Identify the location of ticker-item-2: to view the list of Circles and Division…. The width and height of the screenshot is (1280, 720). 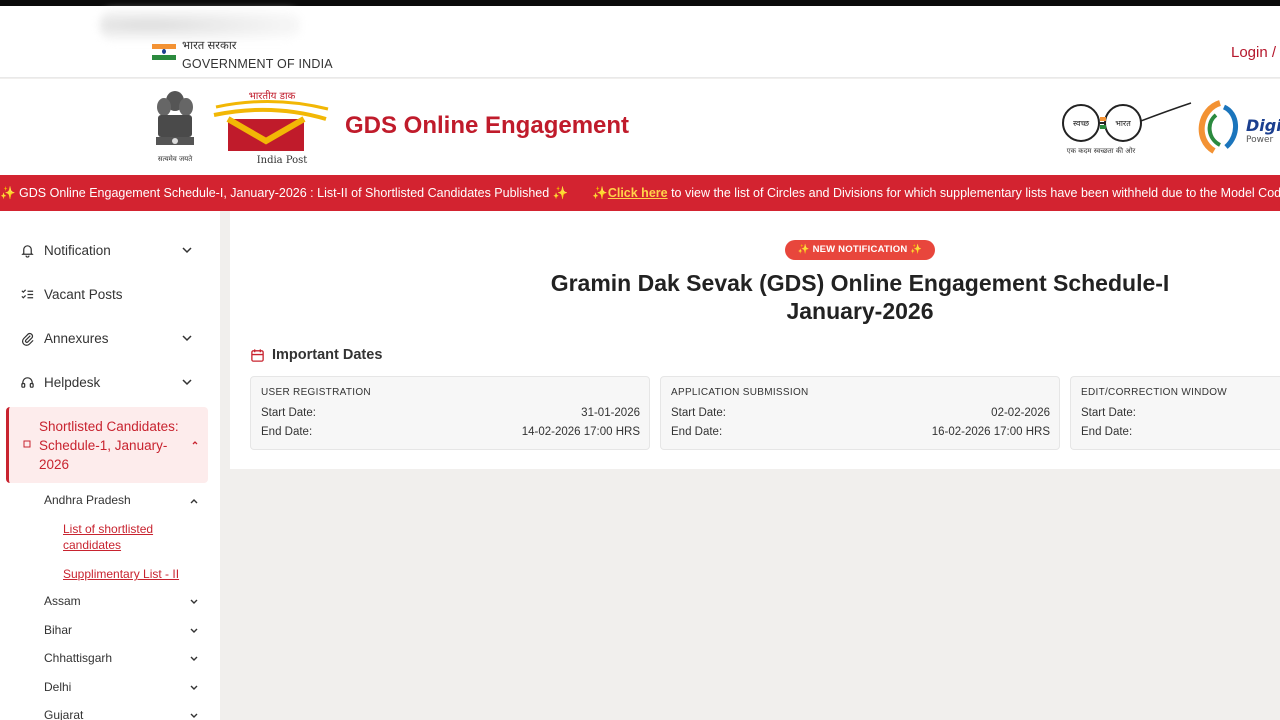
(975, 193).